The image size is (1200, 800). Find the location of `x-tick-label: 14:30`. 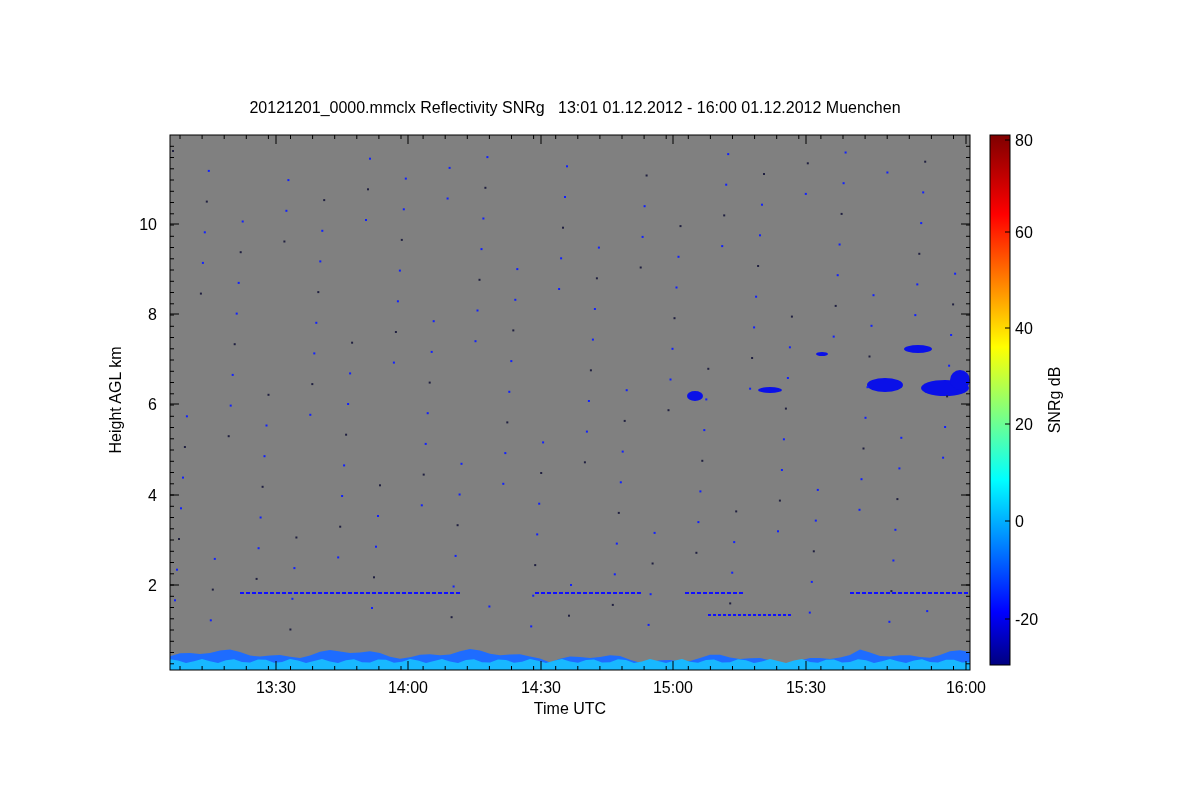

x-tick-label: 14:30 is located at coordinates (541, 687).